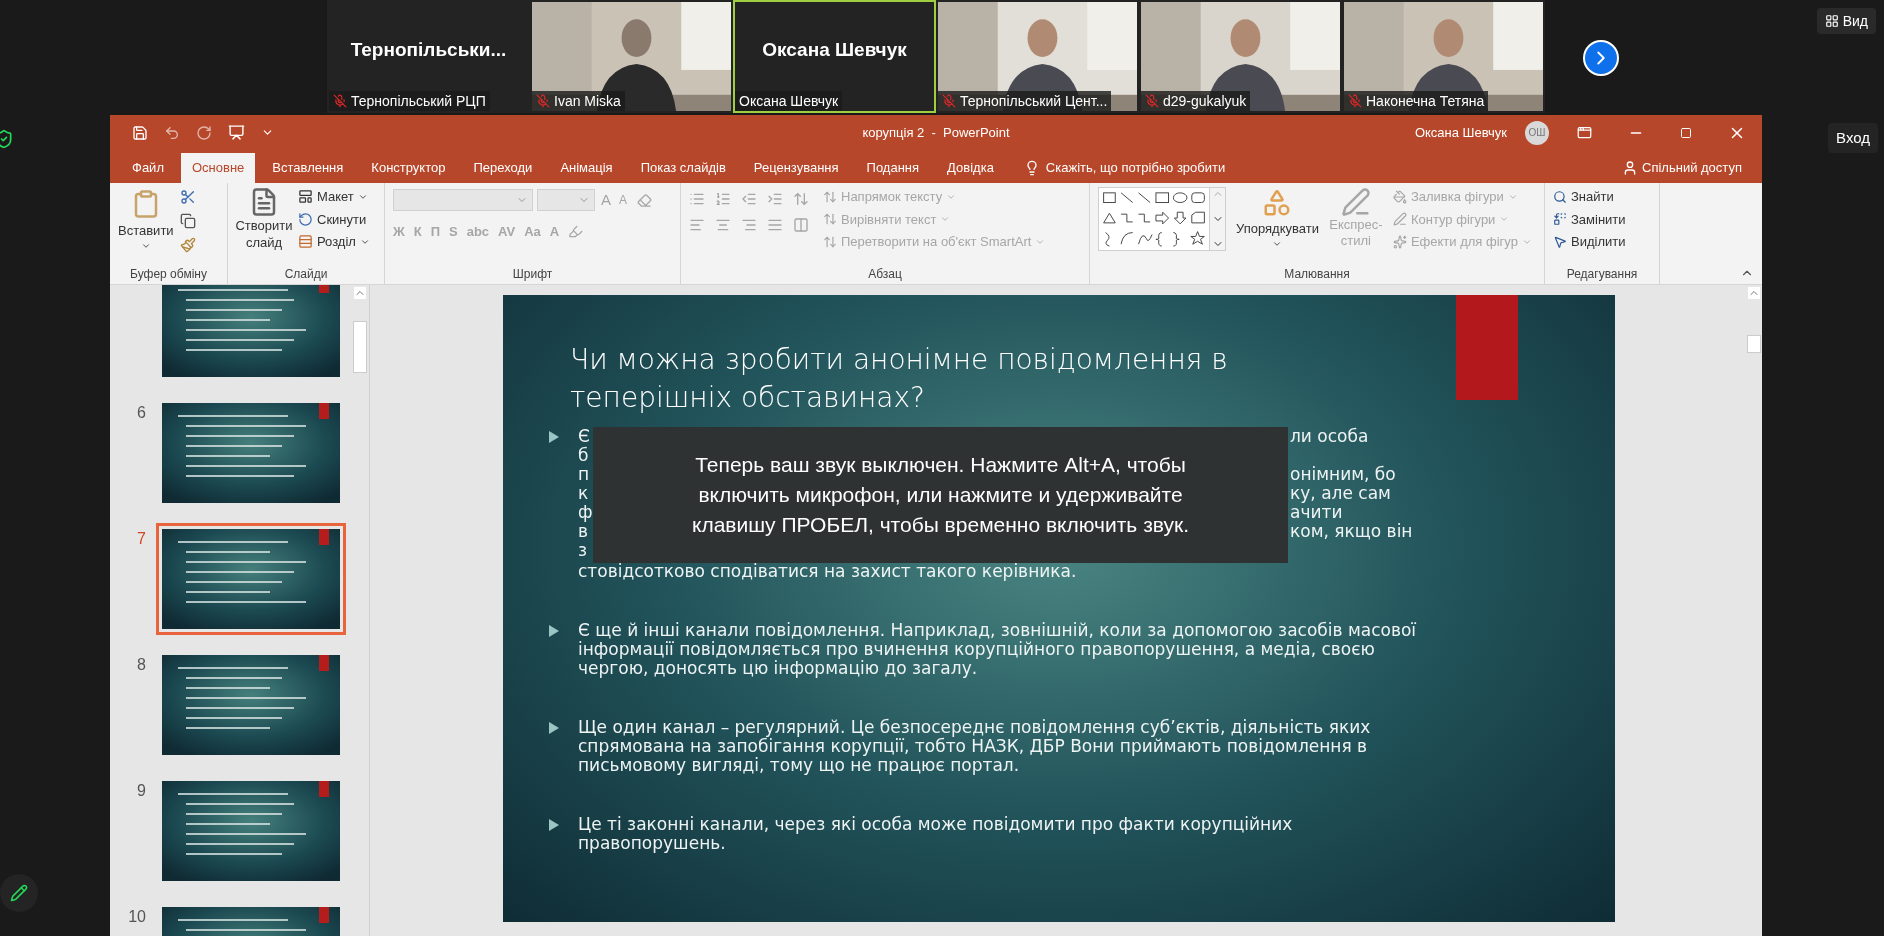 This screenshot has height=936, width=1884. What do you see at coordinates (586, 168) in the screenshot?
I see `ribbon-tab: Анімація` at bounding box center [586, 168].